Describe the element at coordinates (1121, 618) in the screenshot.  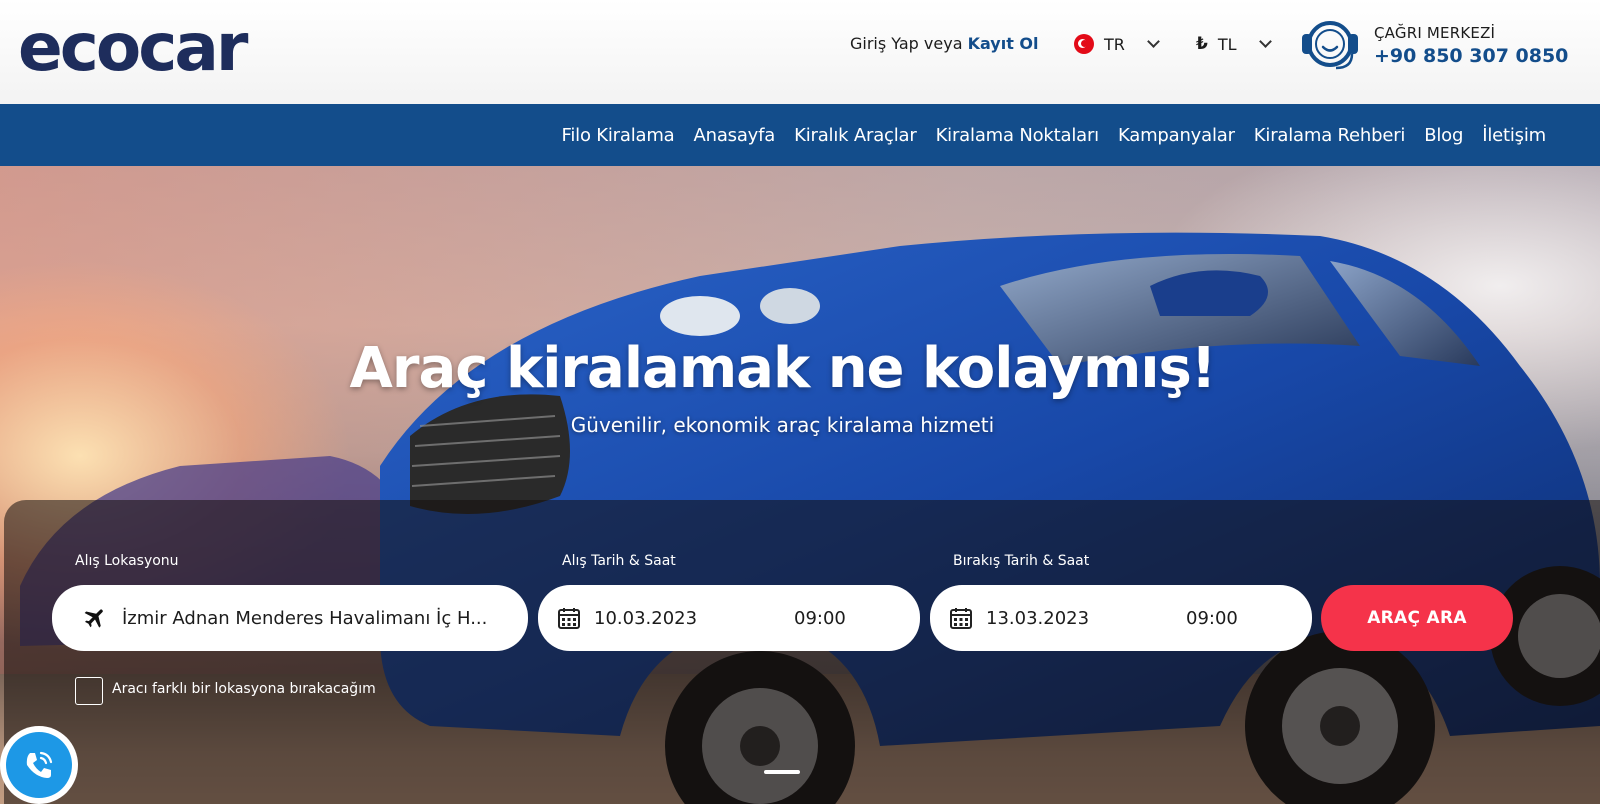
I see `dropoff-datetime-field: 13.03.2023 09:00` at that location.